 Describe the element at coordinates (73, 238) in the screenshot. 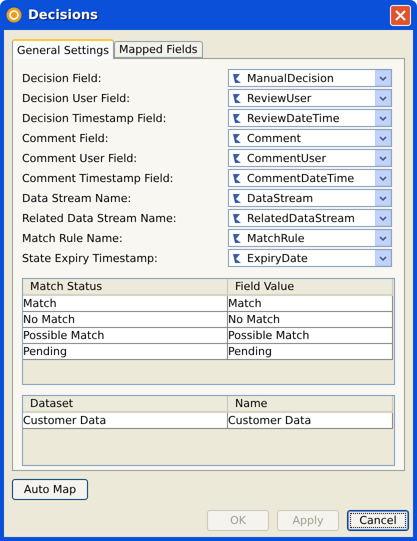

I see `field-label: Match Rule Name:` at that location.